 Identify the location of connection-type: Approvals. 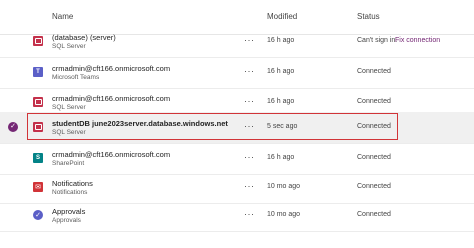
(66, 220).